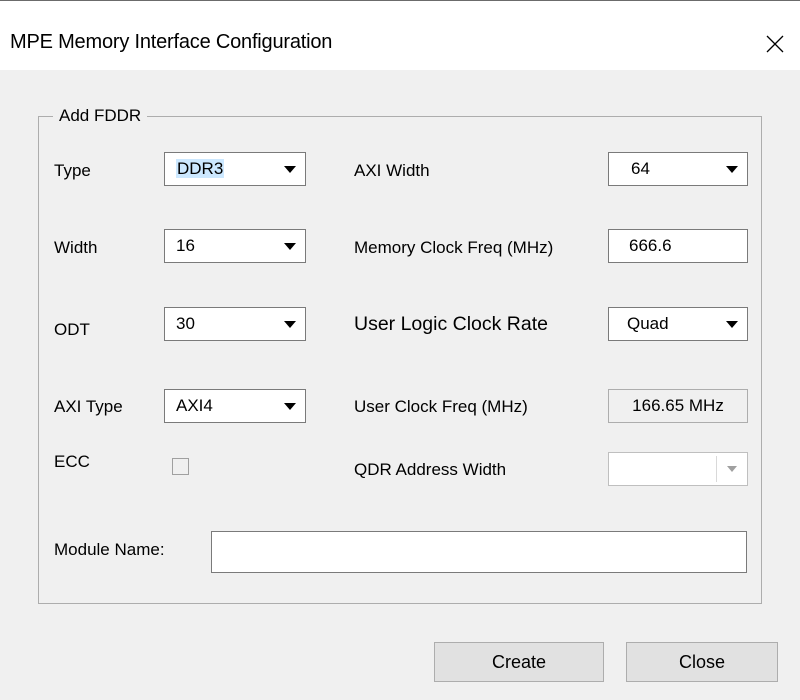  I want to click on module-name-label: Module Name:, so click(109, 549).